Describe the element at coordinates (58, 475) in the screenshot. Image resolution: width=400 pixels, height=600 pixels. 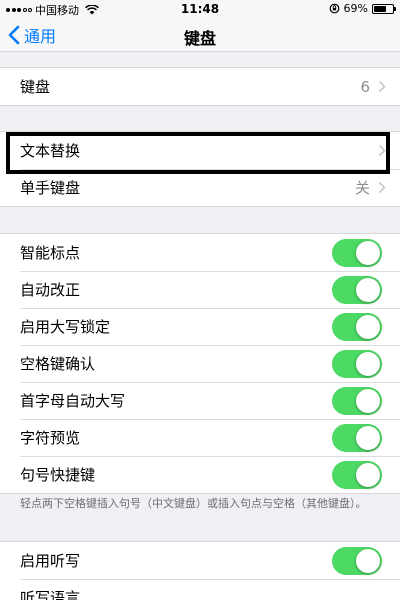
I see `row-label: 句号快捷键` at that location.